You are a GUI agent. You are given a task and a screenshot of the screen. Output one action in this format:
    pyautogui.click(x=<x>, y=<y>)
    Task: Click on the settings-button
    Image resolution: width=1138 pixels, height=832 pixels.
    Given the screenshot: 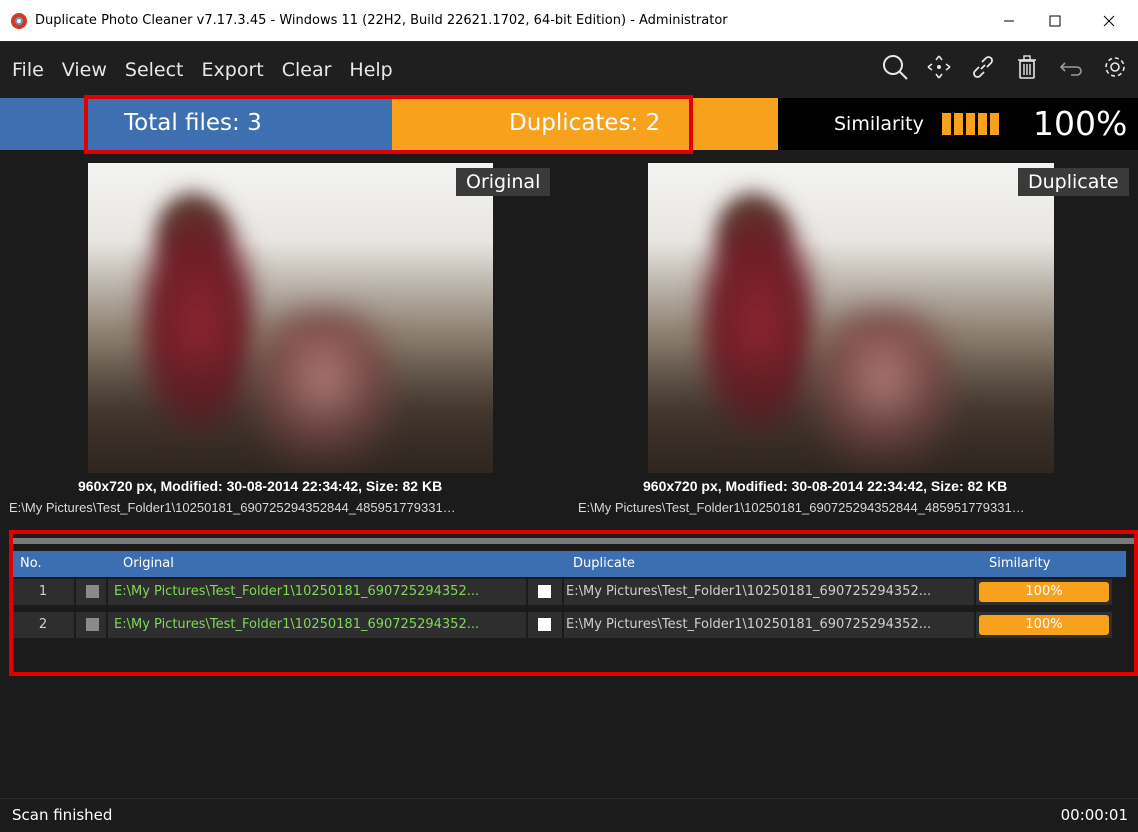 What is the action you would take?
    pyautogui.click(x=1115, y=67)
    